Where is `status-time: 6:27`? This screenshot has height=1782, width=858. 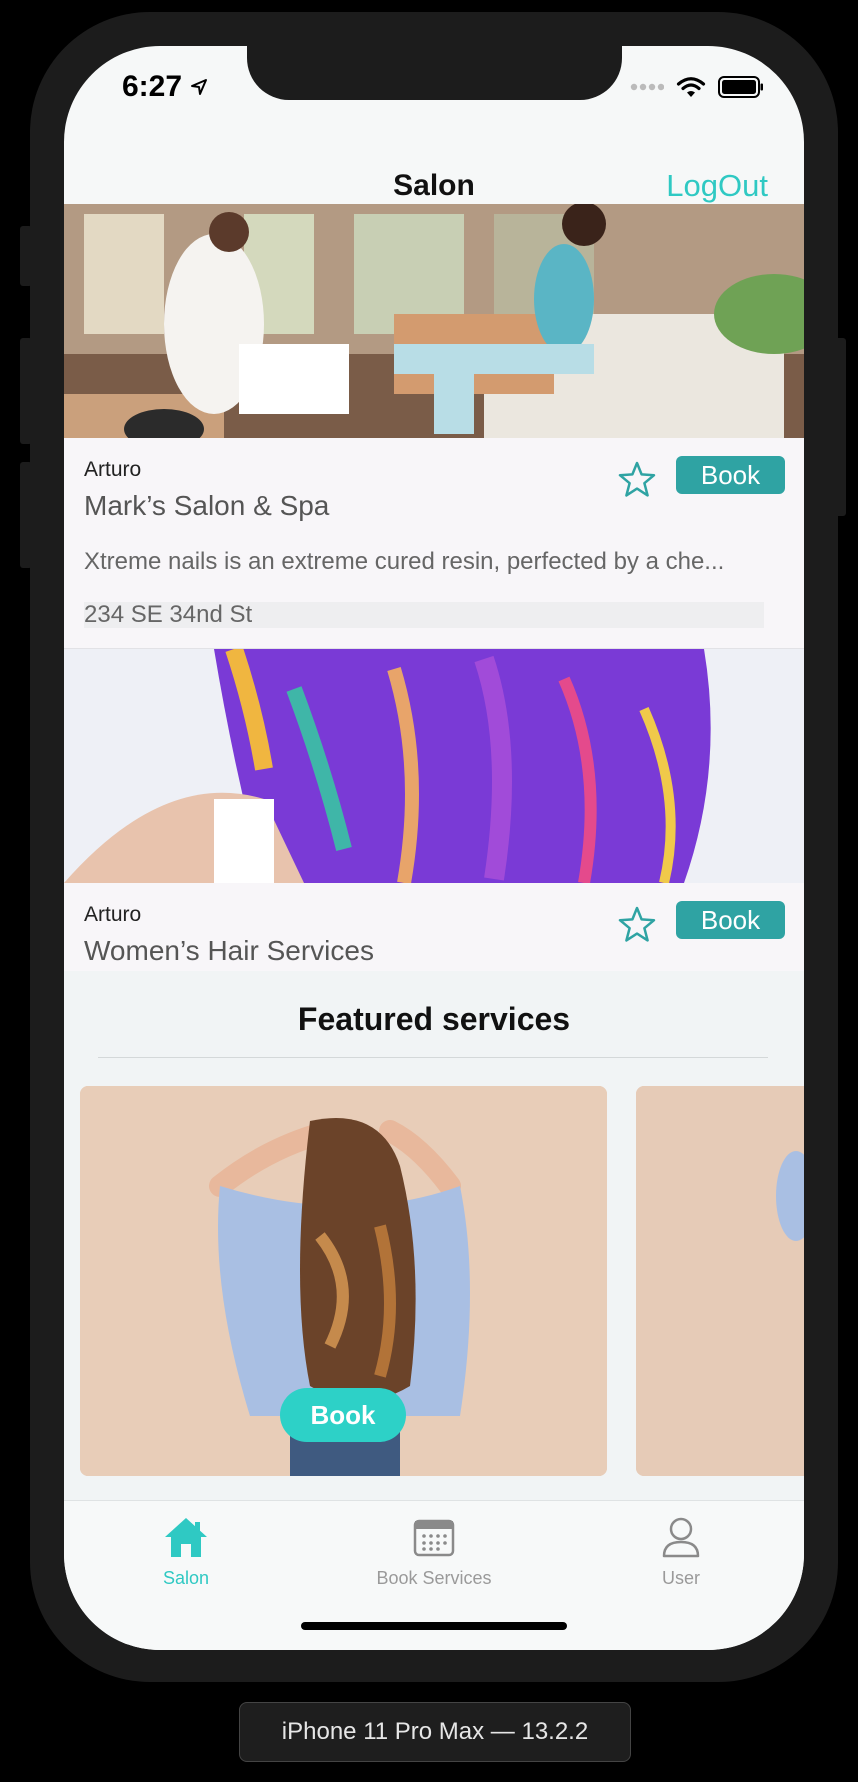
status-time: 6:27 is located at coordinates (165, 87).